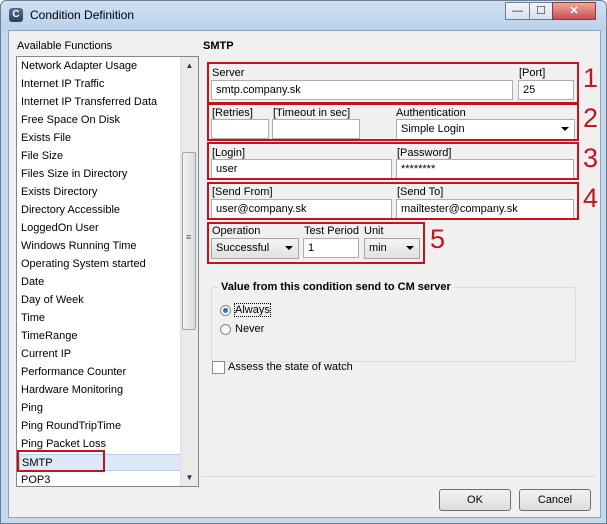 This screenshot has width=607, height=524. What do you see at coordinates (101, 372) in the screenshot?
I see `function-list-item: Performance Counter` at bounding box center [101, 372].